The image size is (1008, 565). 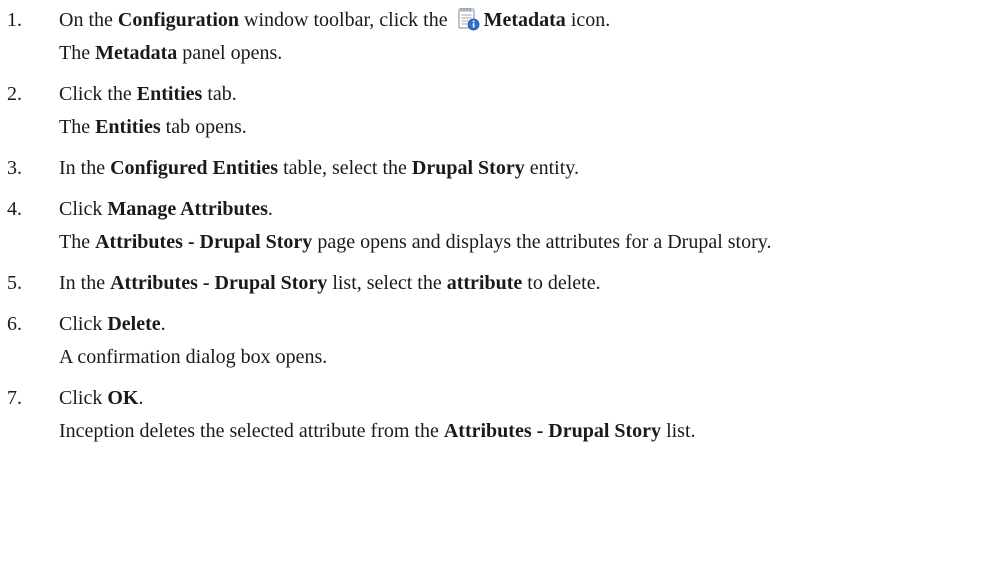 What do you see at coordinates (134, 324) in the screenshot?
I see `ui-term: Delete` at bounding box center [134, 324].